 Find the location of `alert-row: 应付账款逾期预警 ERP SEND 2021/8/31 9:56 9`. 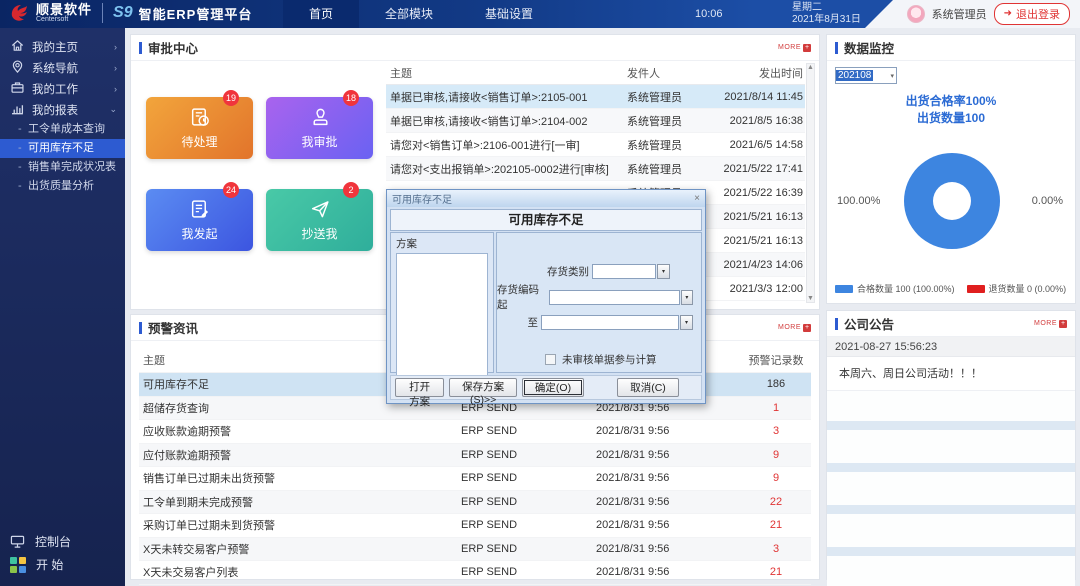

alert-row: 应付账款逾期预警 ERP SEND 2021/8/31 9:56 9 is located at coordinates (475, 455).